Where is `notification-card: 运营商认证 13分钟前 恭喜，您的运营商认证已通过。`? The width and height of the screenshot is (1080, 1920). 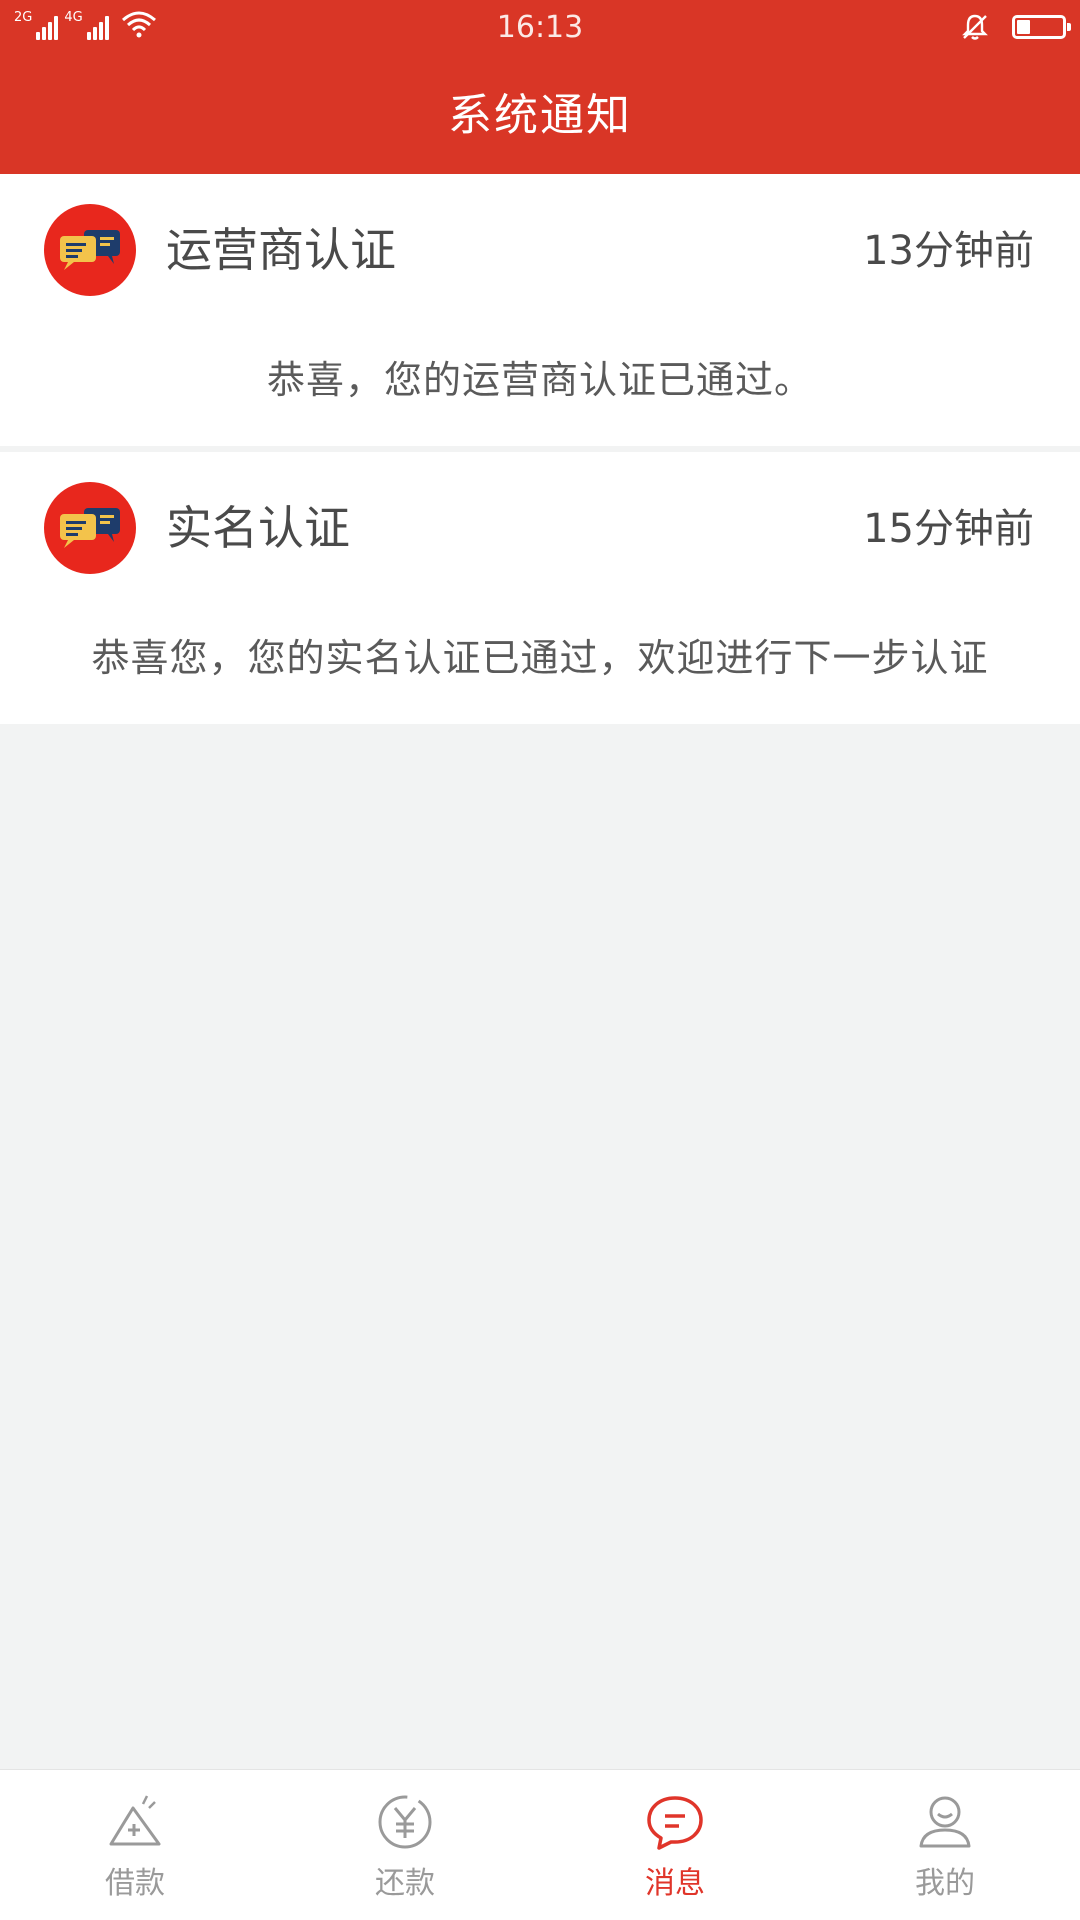
notification-card: 运营商认证 13分钟前 恭喜，您的运营商认证已通过。 is located at coordinates (540, 310).